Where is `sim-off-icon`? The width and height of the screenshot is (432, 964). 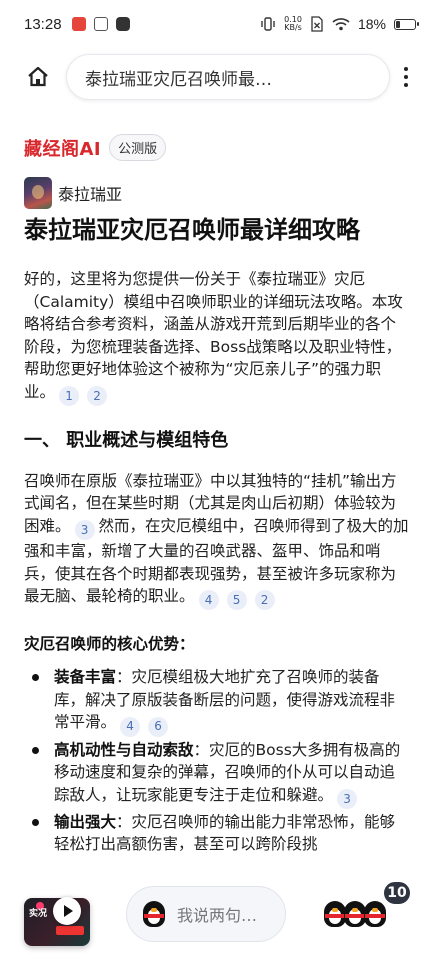 sim-off-icon is located at coordinates (317, 24).